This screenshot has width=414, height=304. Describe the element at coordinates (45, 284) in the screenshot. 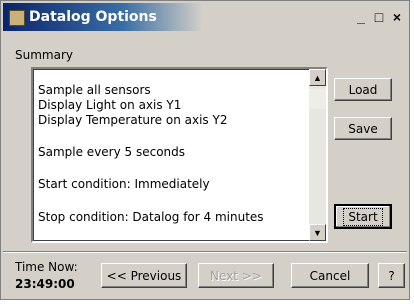

I see `time-now-value: 23:49:00` at that location.